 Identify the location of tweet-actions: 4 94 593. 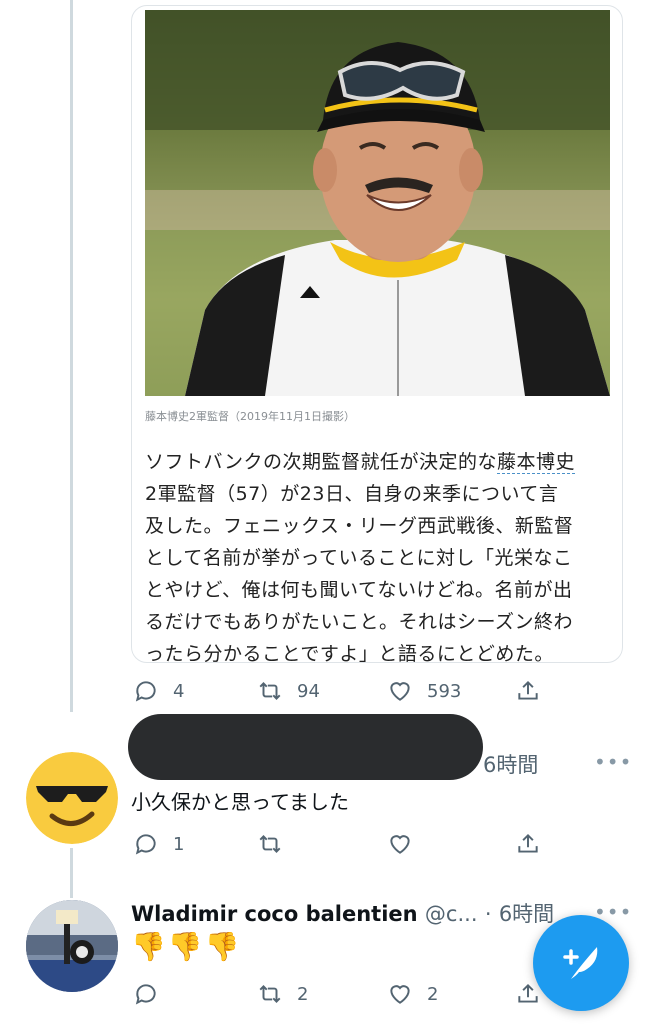
(341, 691).